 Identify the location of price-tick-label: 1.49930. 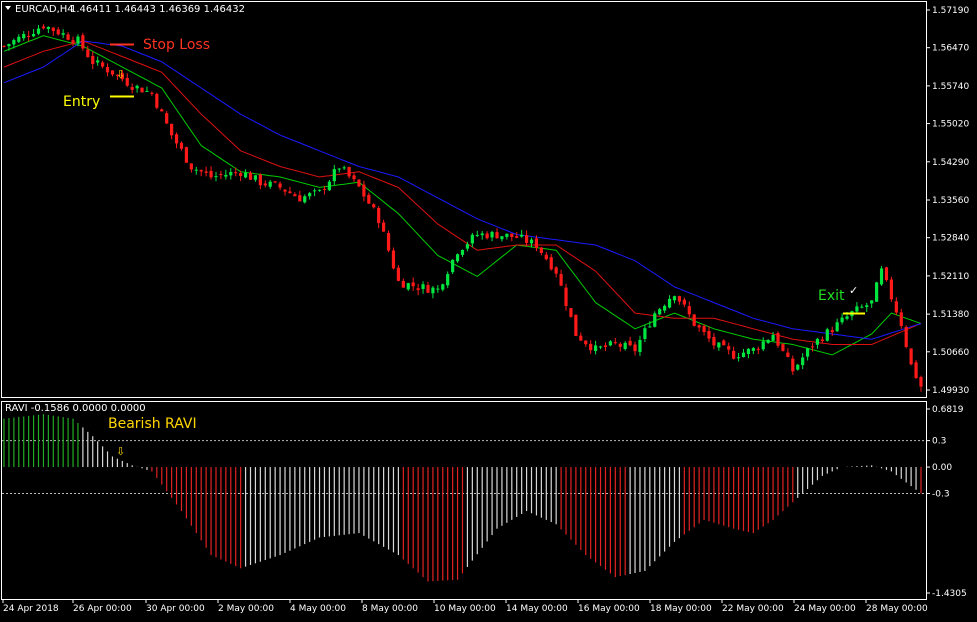
(950, 391).